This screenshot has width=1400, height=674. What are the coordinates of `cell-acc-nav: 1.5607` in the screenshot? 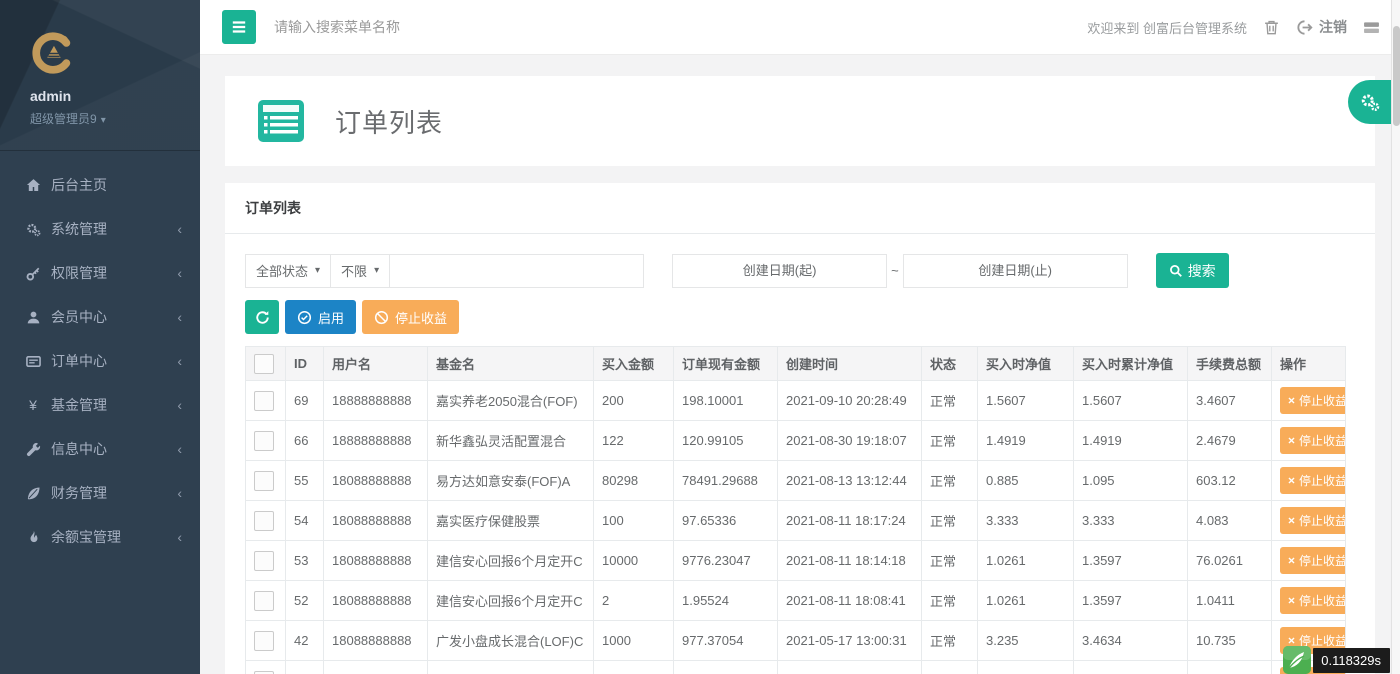 It's located at (1130, 400).